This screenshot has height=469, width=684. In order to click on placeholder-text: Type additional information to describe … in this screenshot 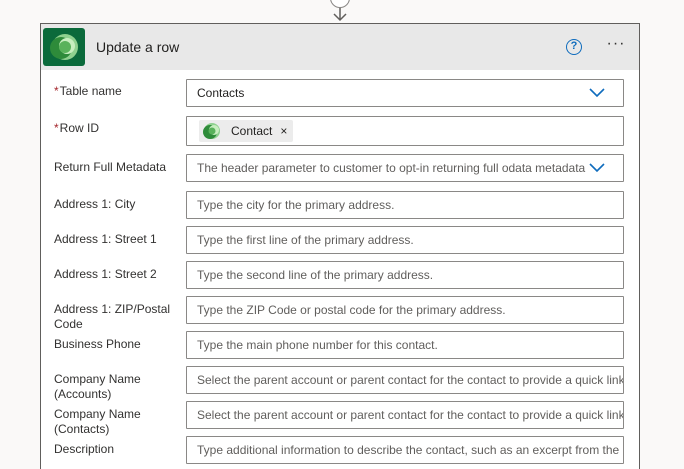, I will do `click(408, 450)`.